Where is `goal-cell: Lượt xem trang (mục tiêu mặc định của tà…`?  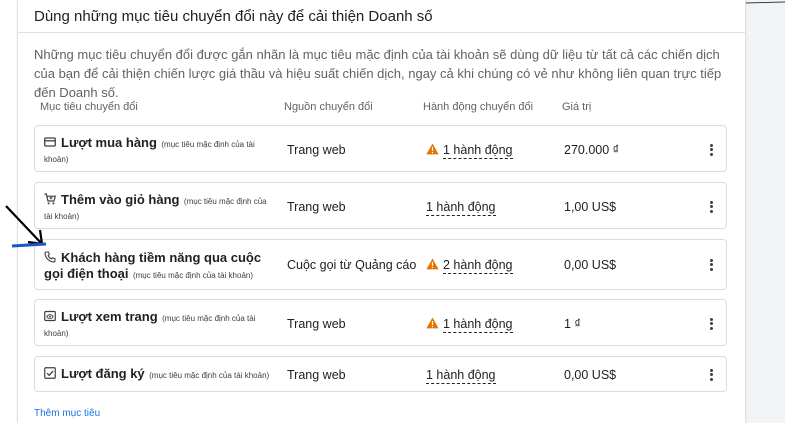
goal-cell: Lượt xem trang (mục tiêu mặc định của tà… is located at coordinates (160, 325).